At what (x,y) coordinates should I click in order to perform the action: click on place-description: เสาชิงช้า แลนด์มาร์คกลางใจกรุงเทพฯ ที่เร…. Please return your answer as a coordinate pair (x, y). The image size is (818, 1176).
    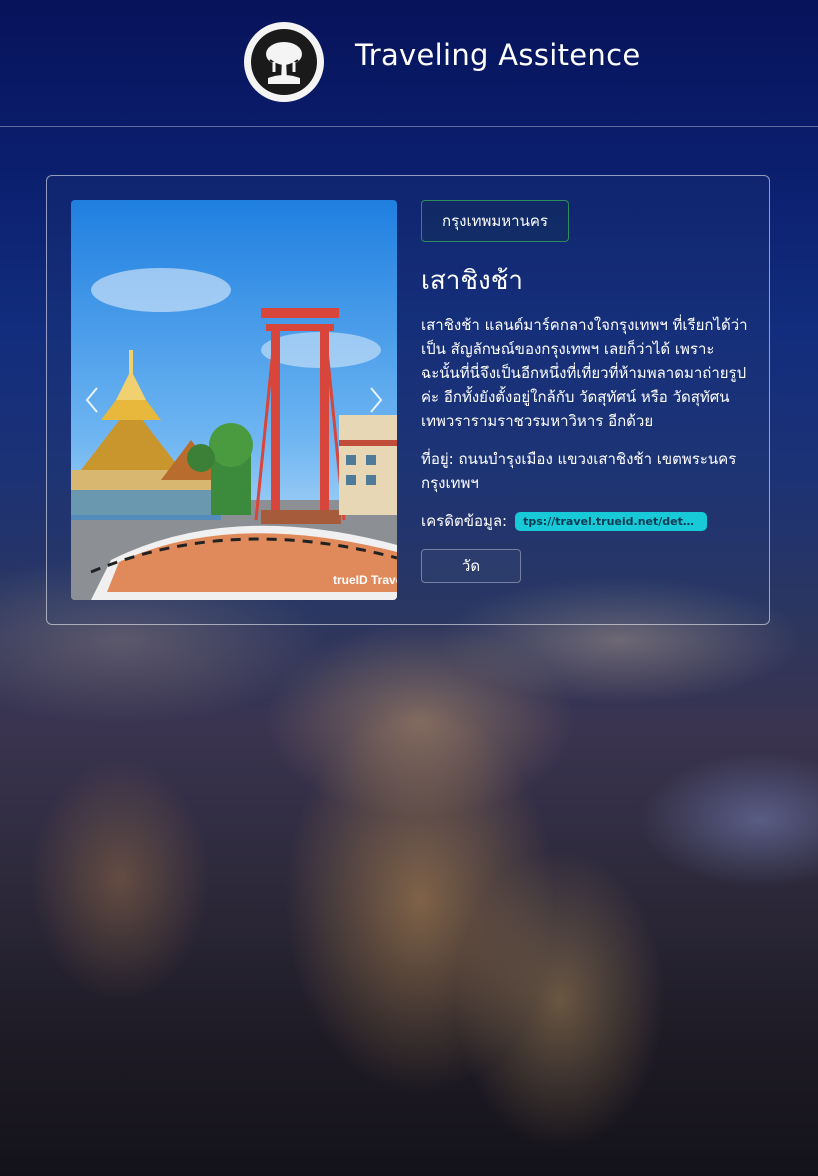
    Looking at the image, I should click on (584, 373).